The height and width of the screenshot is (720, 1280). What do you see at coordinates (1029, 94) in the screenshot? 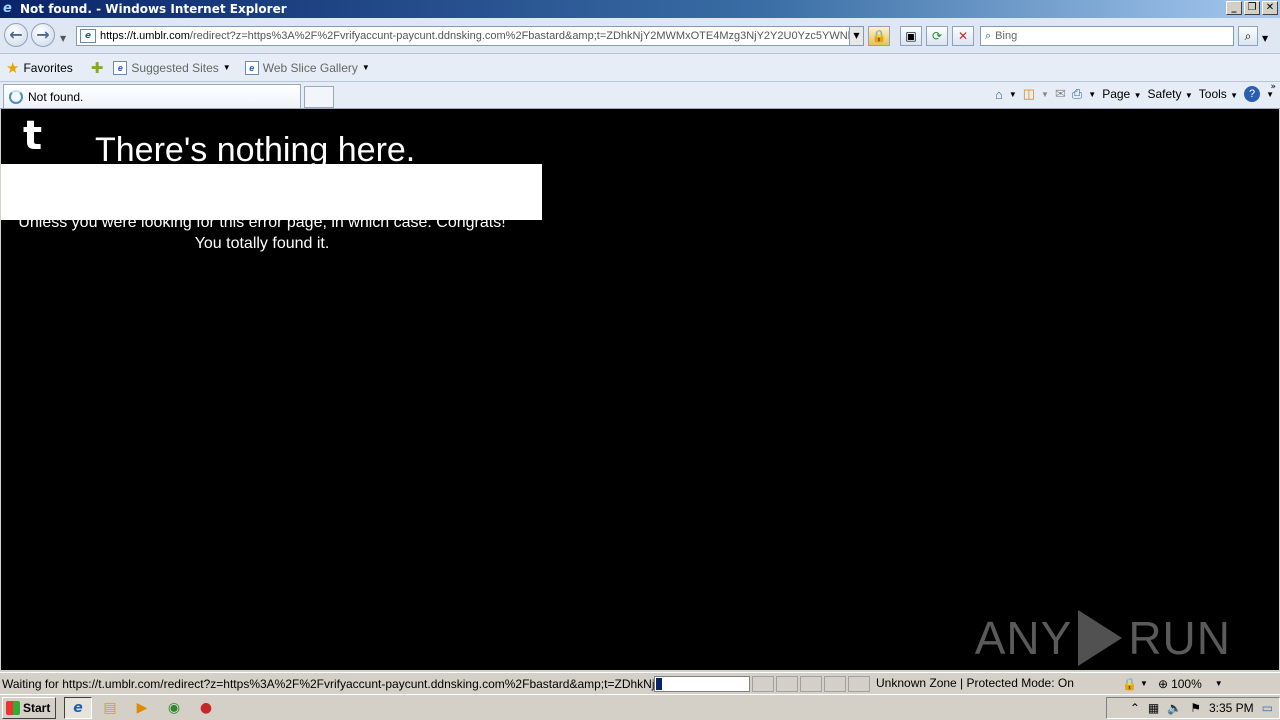
I see `feeds-icon: ◫` at bounding box center [1029, 94].